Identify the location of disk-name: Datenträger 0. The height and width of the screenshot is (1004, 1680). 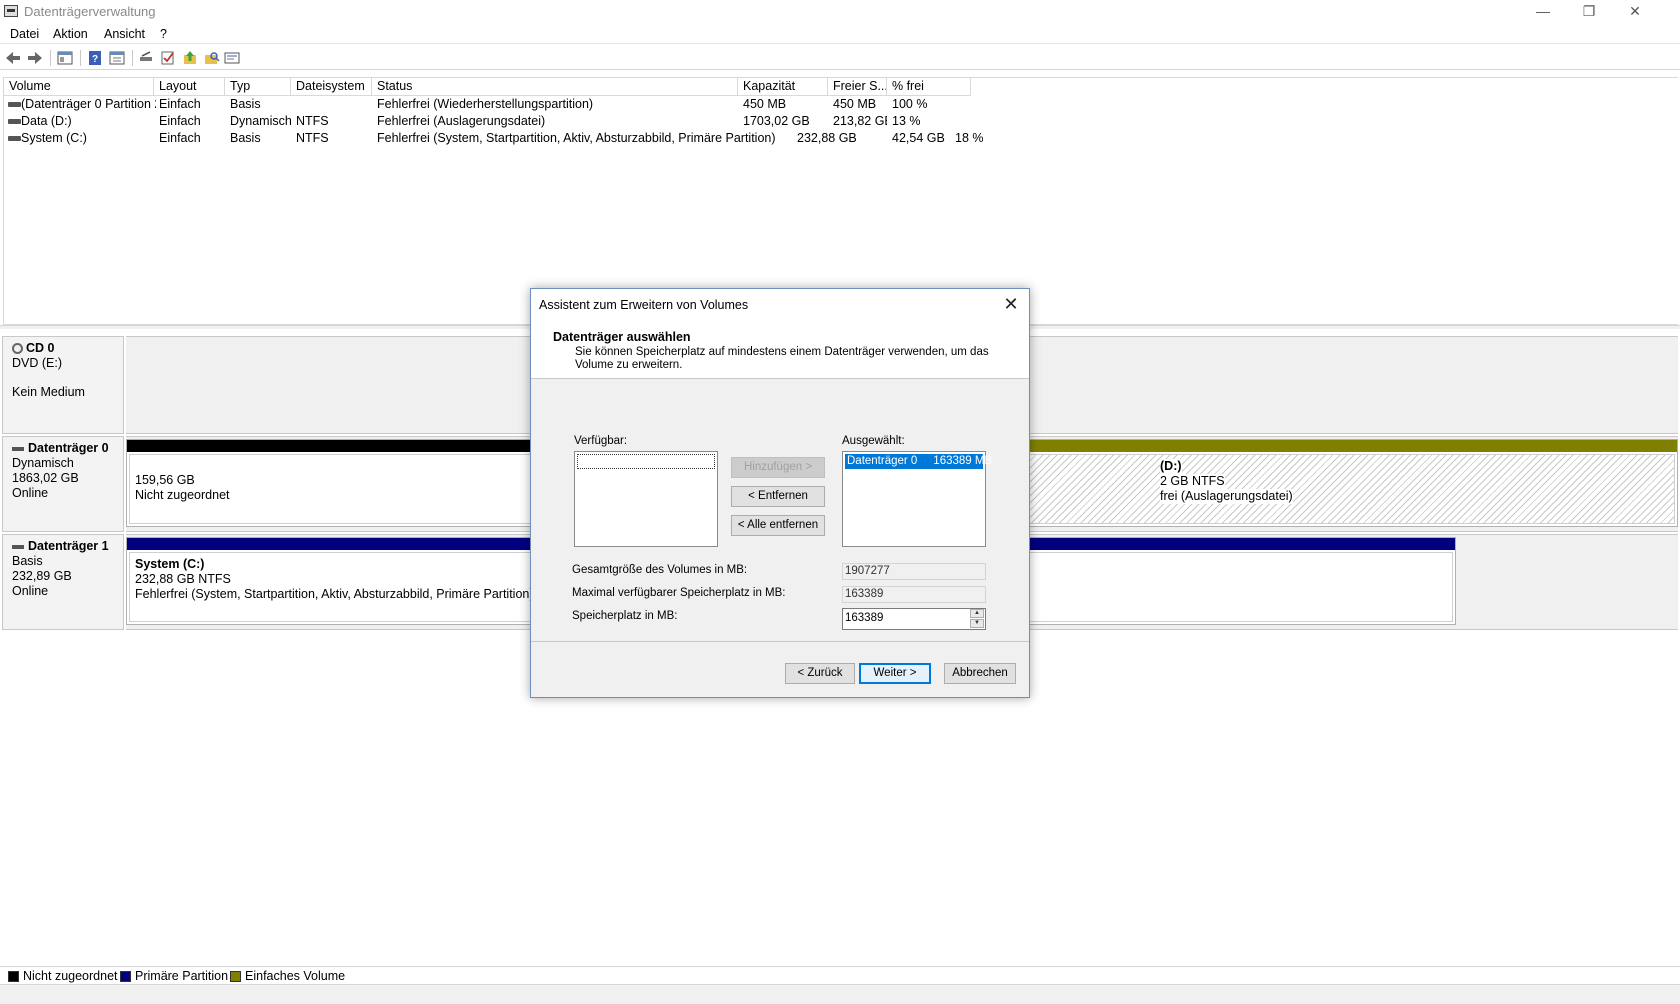
(68, 448).